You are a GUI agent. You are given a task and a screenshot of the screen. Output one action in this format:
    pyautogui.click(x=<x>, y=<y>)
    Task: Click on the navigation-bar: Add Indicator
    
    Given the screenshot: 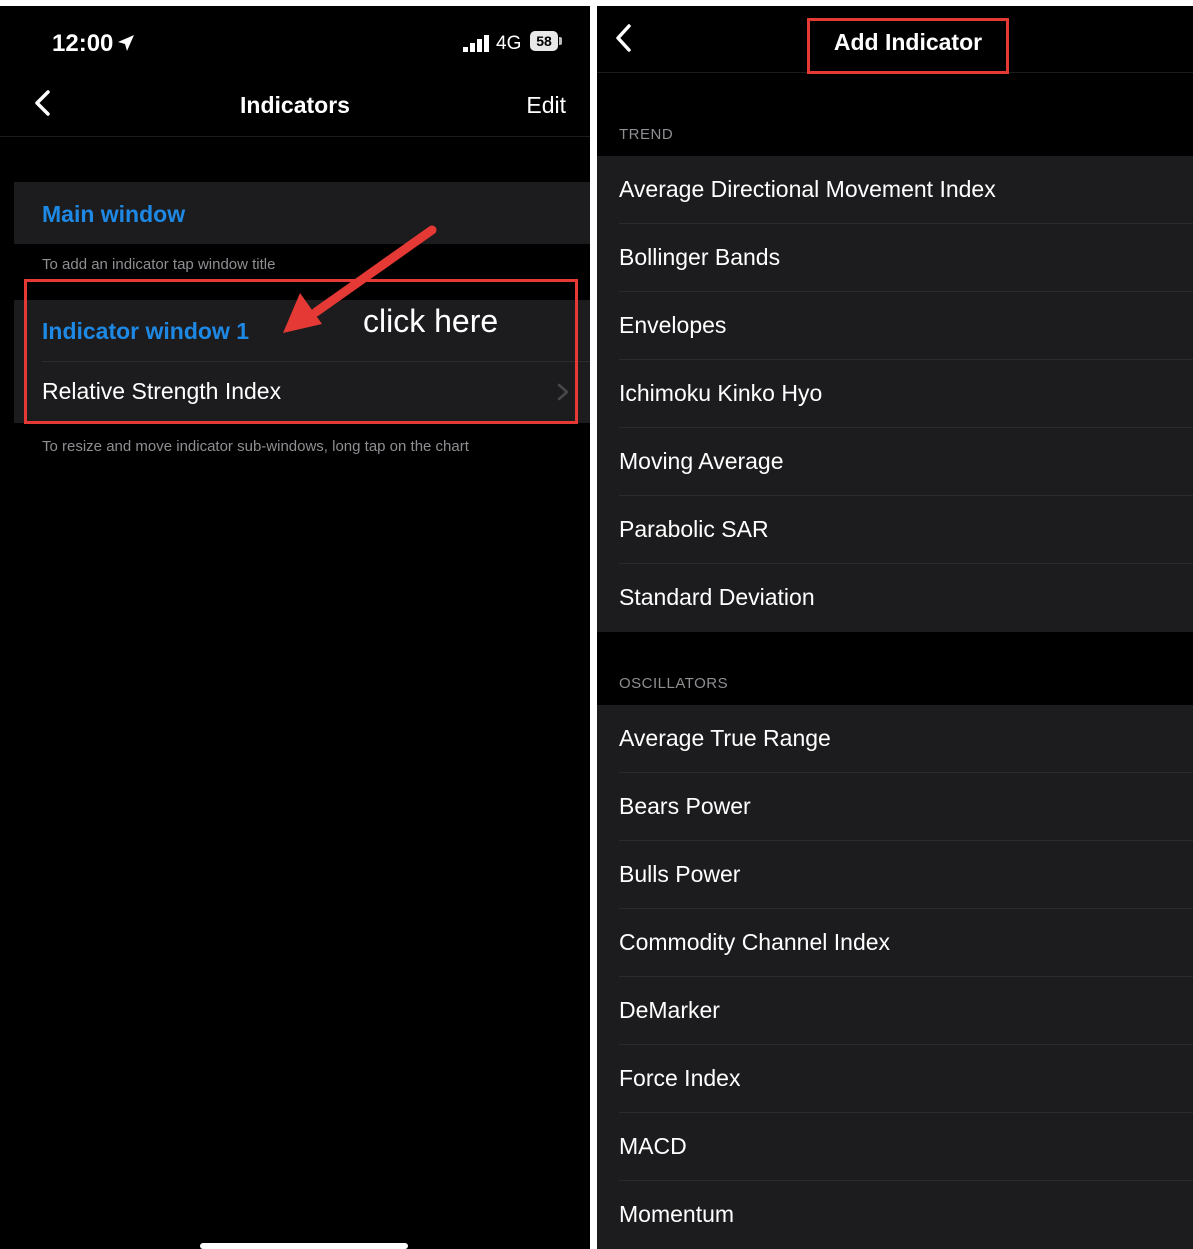 What is the action you would take?
    pyautogui.click(x=895, y=40)
    